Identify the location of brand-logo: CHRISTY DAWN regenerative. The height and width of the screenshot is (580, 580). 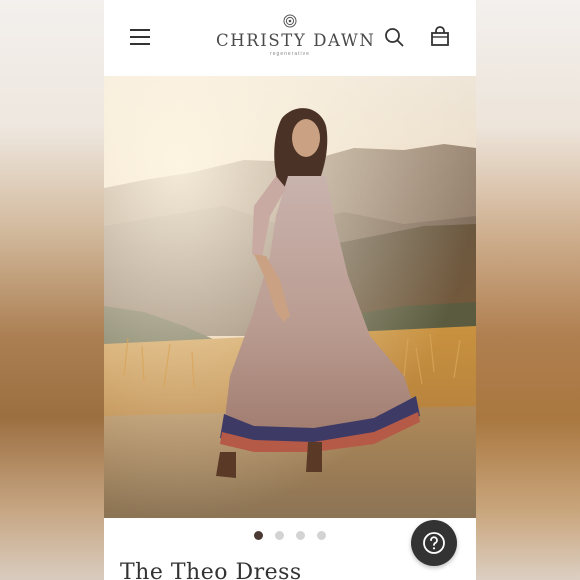
(296, 38).